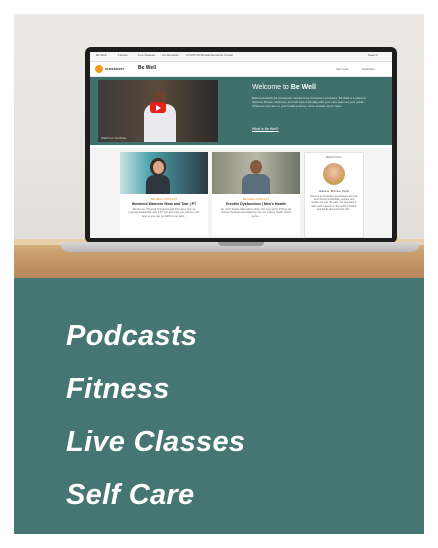 The height and width of the screenshot is (548, 438). I want to click on logo-text: crossover, so click(115, 68).